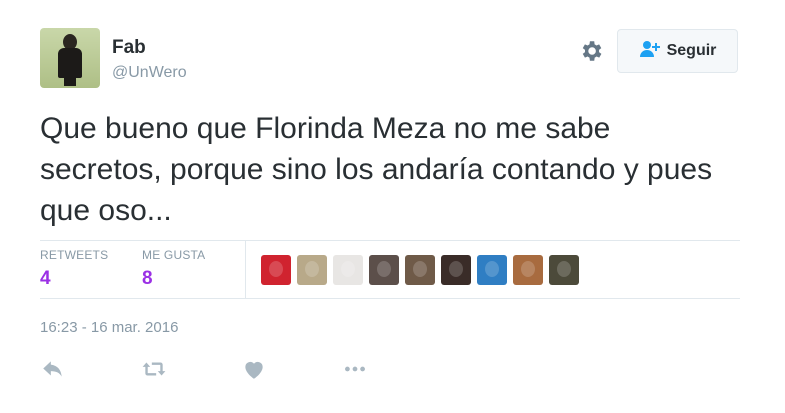 The width and height of the screenshot is (785, 413). I want to click on retweets-count: 4, so click(45, 278).